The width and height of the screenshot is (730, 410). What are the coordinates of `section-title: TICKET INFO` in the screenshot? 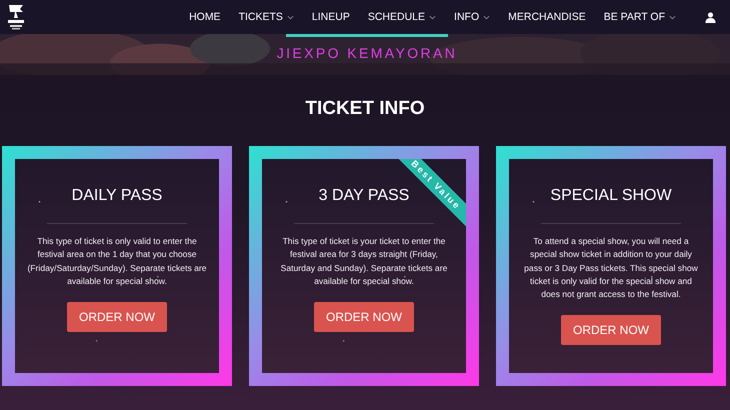 It's located at (365, 109).